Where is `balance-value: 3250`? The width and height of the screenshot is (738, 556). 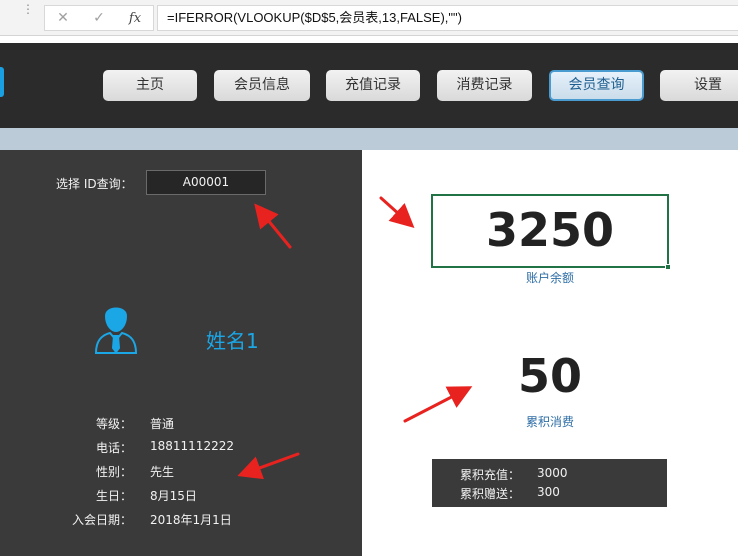
balance-value: 3250 is located at coordinates (550, 230).